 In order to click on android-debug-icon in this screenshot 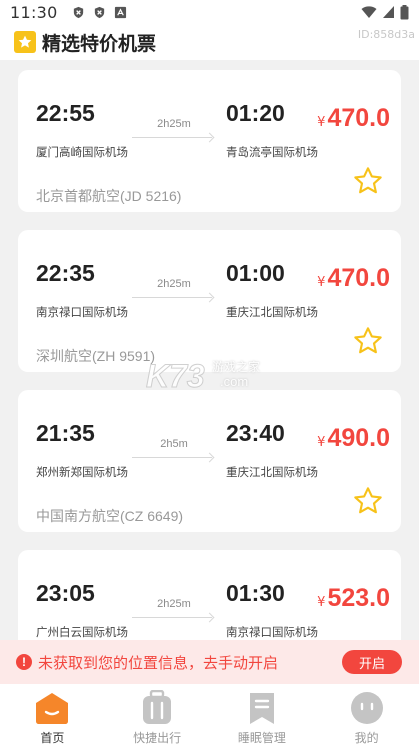, I will do `click(120, 12)`.